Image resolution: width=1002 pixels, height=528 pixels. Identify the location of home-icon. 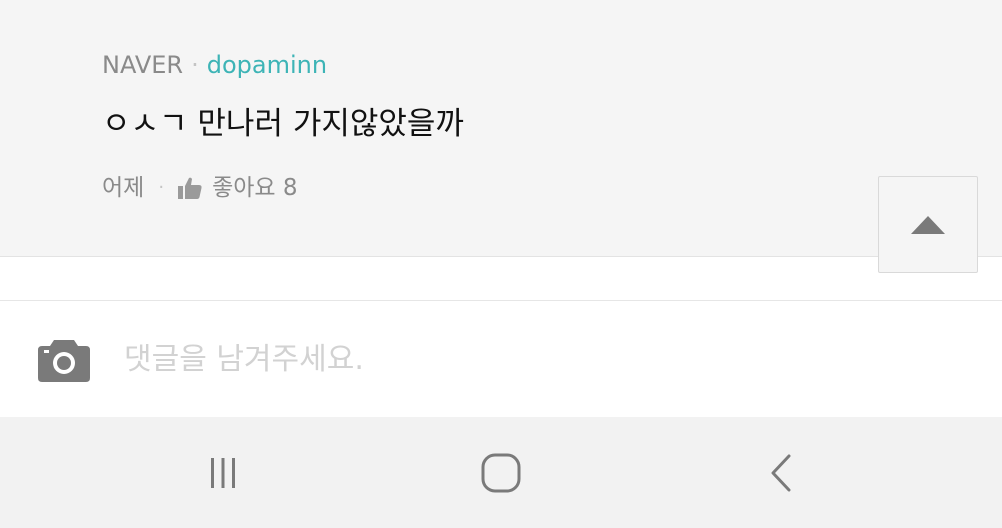
(501, 472).